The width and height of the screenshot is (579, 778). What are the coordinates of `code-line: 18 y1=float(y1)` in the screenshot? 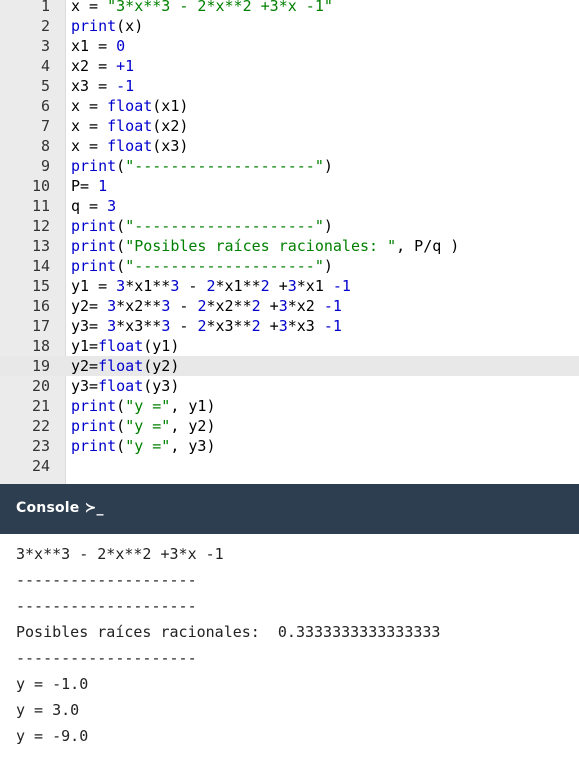 It's located at (289, 346).